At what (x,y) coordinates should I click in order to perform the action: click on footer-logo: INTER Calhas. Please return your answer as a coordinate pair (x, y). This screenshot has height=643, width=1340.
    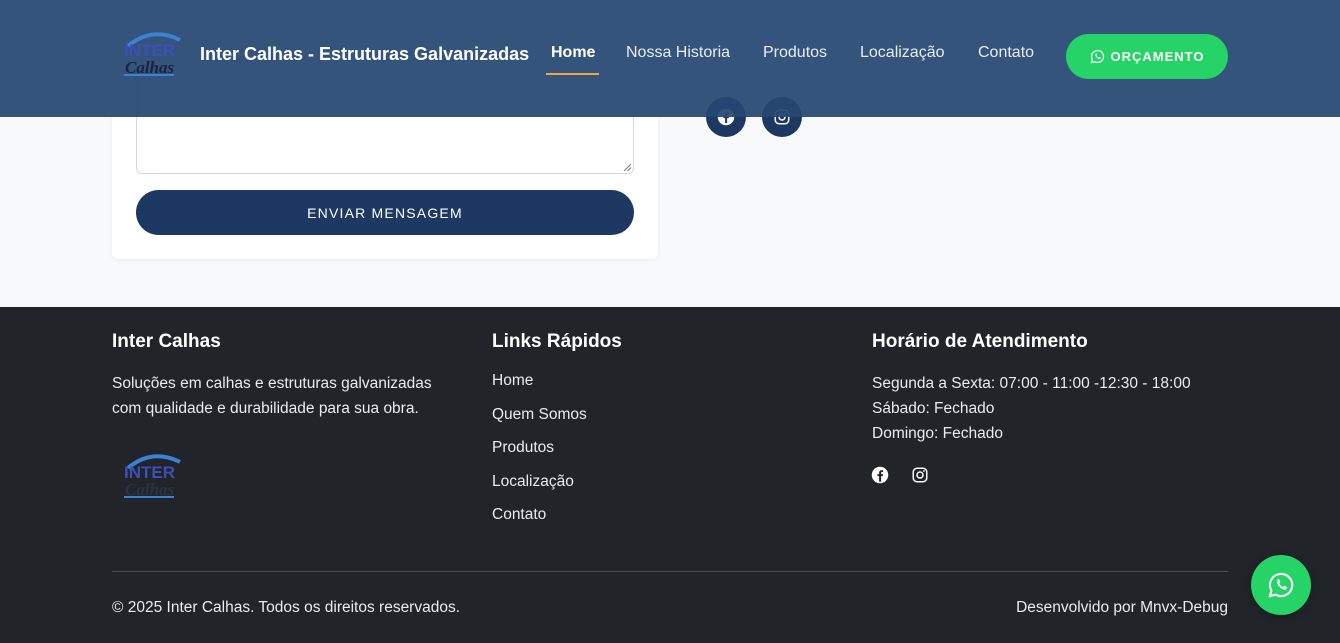
    Looking at the image, I should click on (152, 476).